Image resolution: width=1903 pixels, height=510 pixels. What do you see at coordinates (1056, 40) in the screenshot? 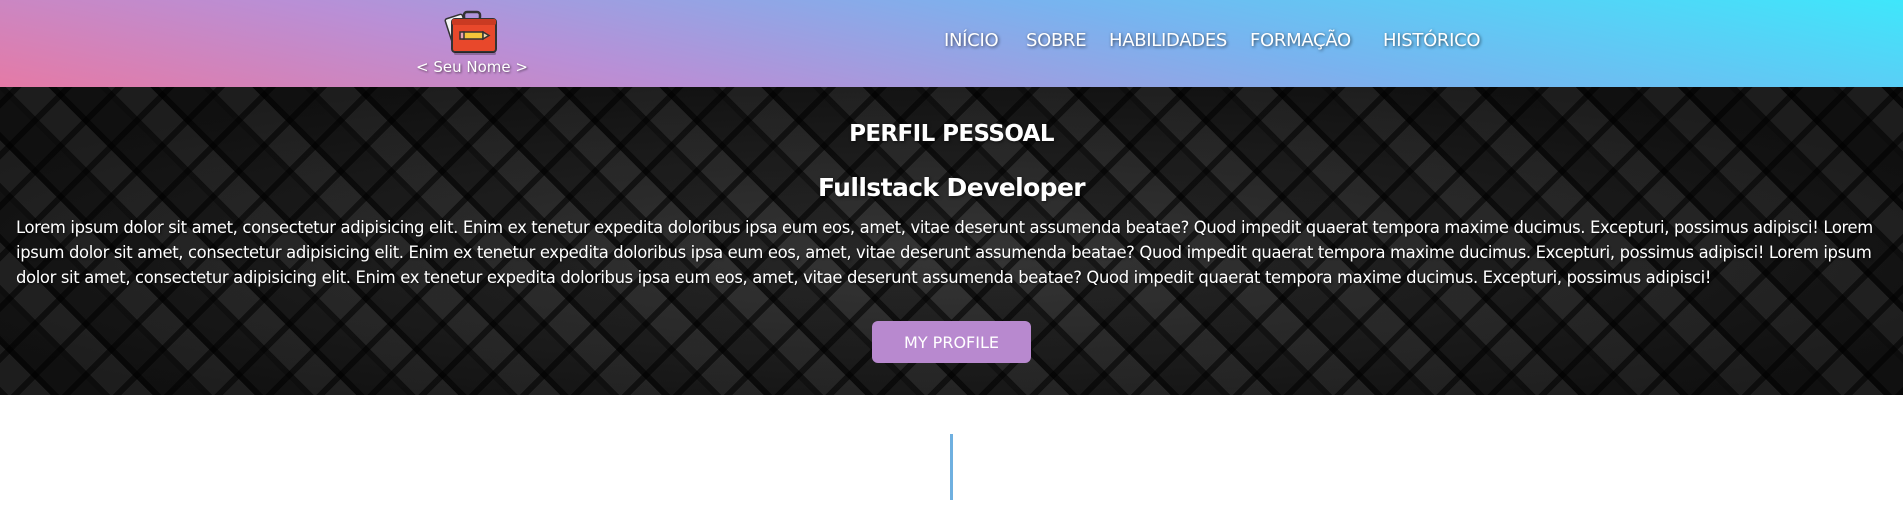
I see `nav-item-sobre: SOBRE` at bounding box center [1056, 40].